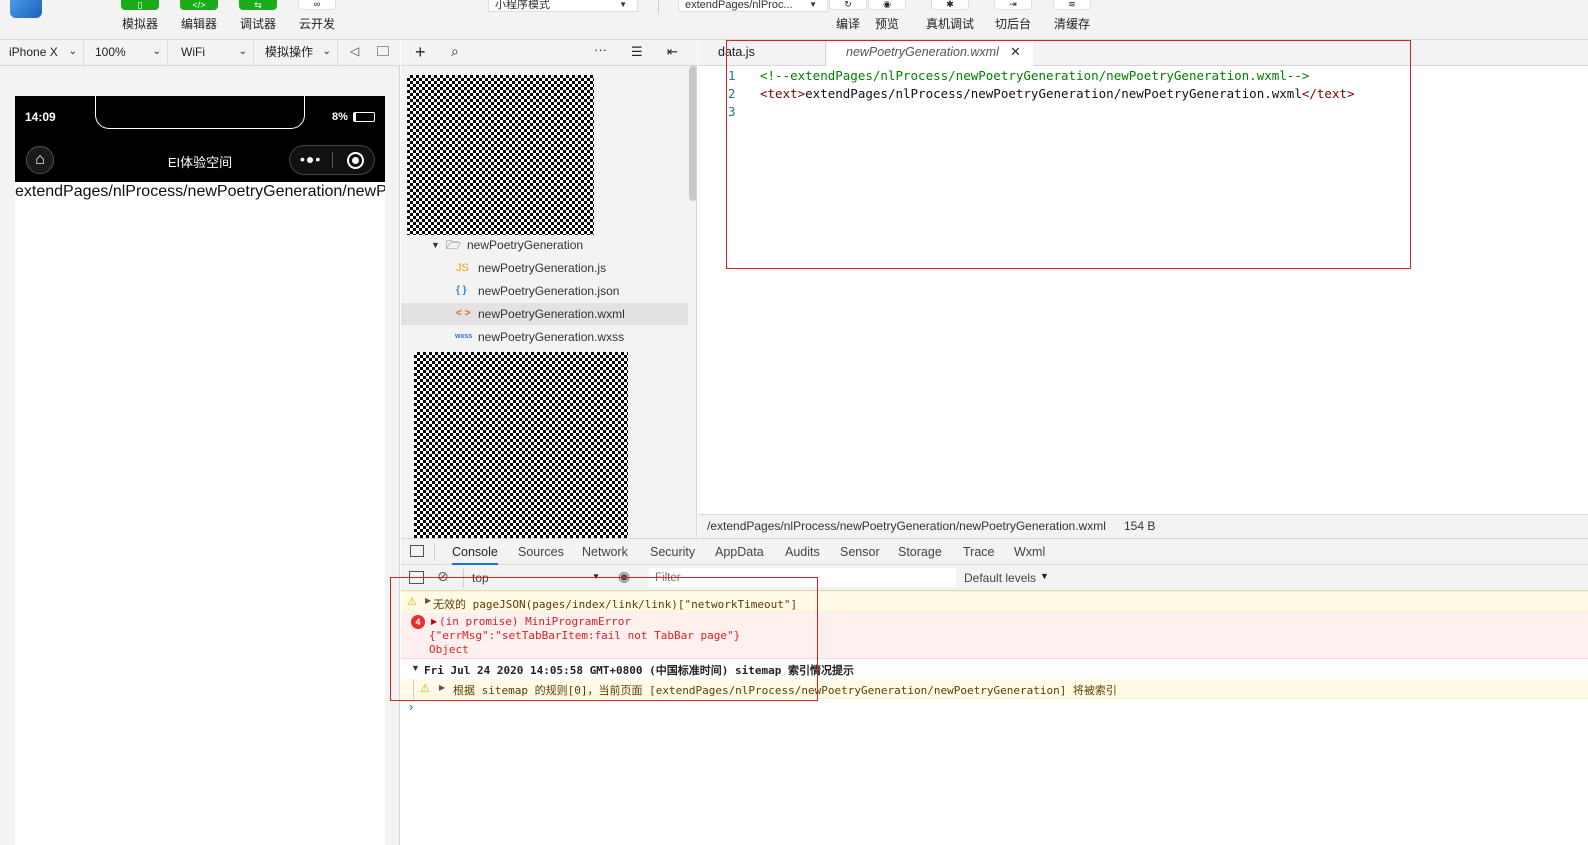 The width and height of the screenshot is (1588, 845). I want to click on collapse-icon: ⇤, so click(672, 52).